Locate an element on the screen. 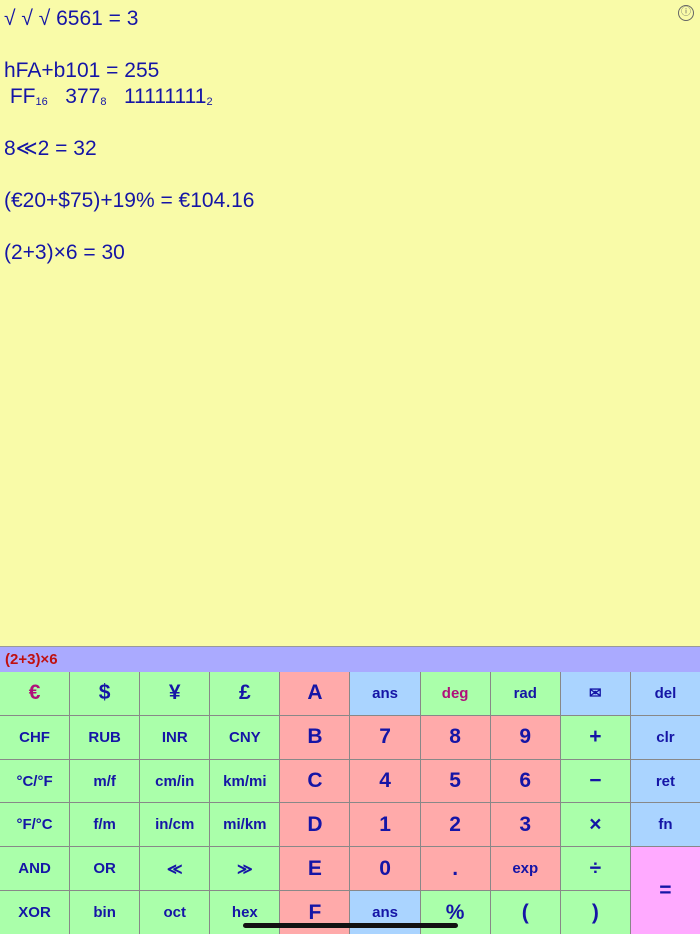  info-icon: ⓘ is located at coordinates (686, 13).